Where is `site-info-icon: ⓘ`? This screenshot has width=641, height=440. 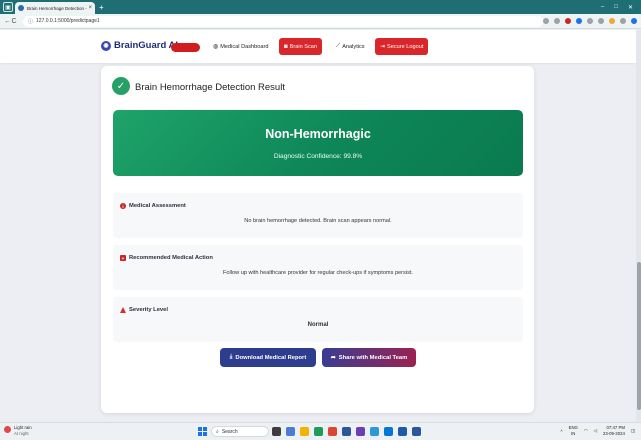
site-info-icon: ⓘ is located at coordinates (30, 21).